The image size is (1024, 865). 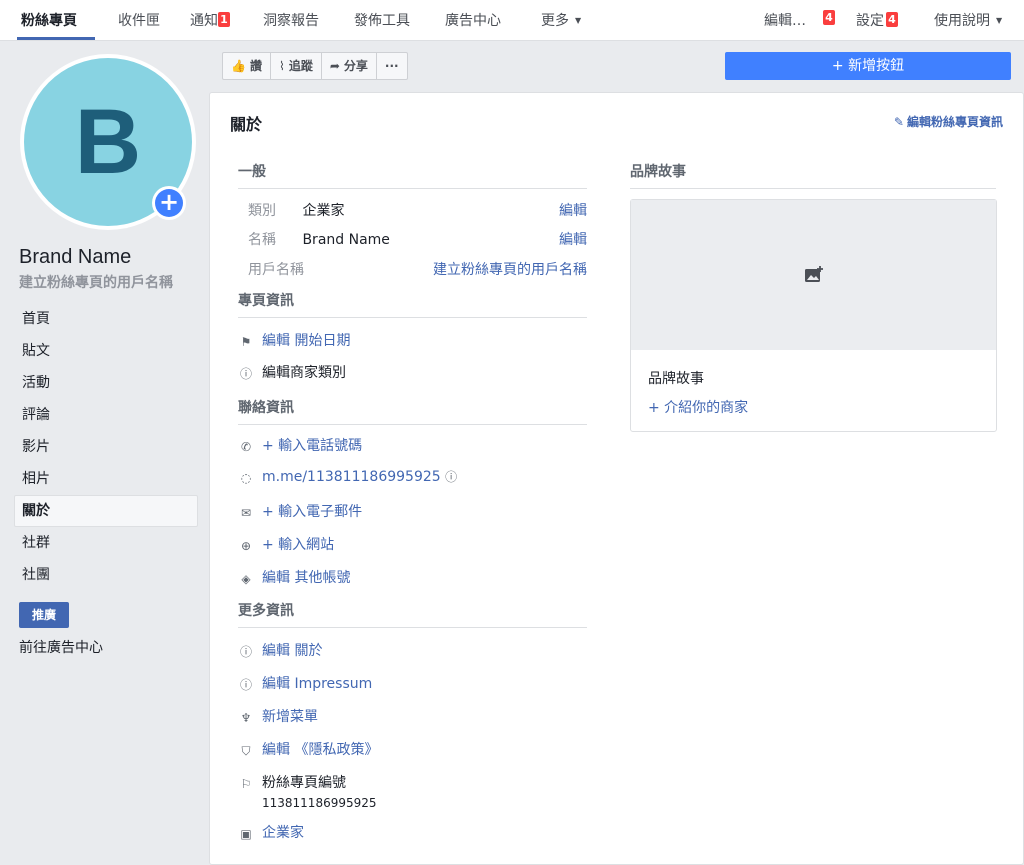 What do you see at coordinates (312, 446) in the screenshot?
I see `phone-label: + 輸入電話號碼` at bounding box center [312, 446].